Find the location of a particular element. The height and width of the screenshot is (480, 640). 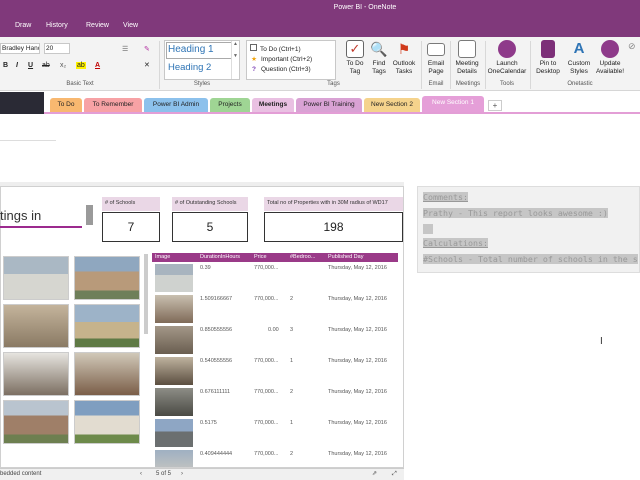

pin-icon is located at coordinates (548, 49).